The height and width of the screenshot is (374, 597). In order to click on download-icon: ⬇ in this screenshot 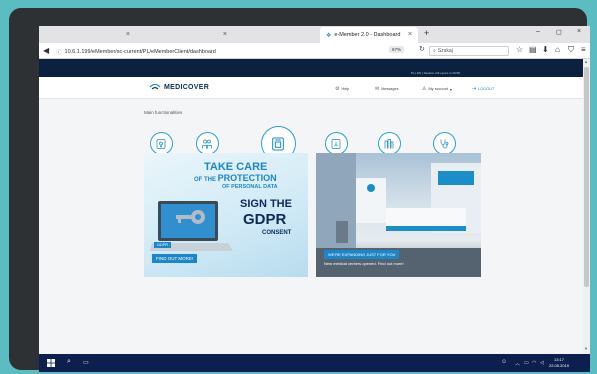, I will do `click(545, 49)`.